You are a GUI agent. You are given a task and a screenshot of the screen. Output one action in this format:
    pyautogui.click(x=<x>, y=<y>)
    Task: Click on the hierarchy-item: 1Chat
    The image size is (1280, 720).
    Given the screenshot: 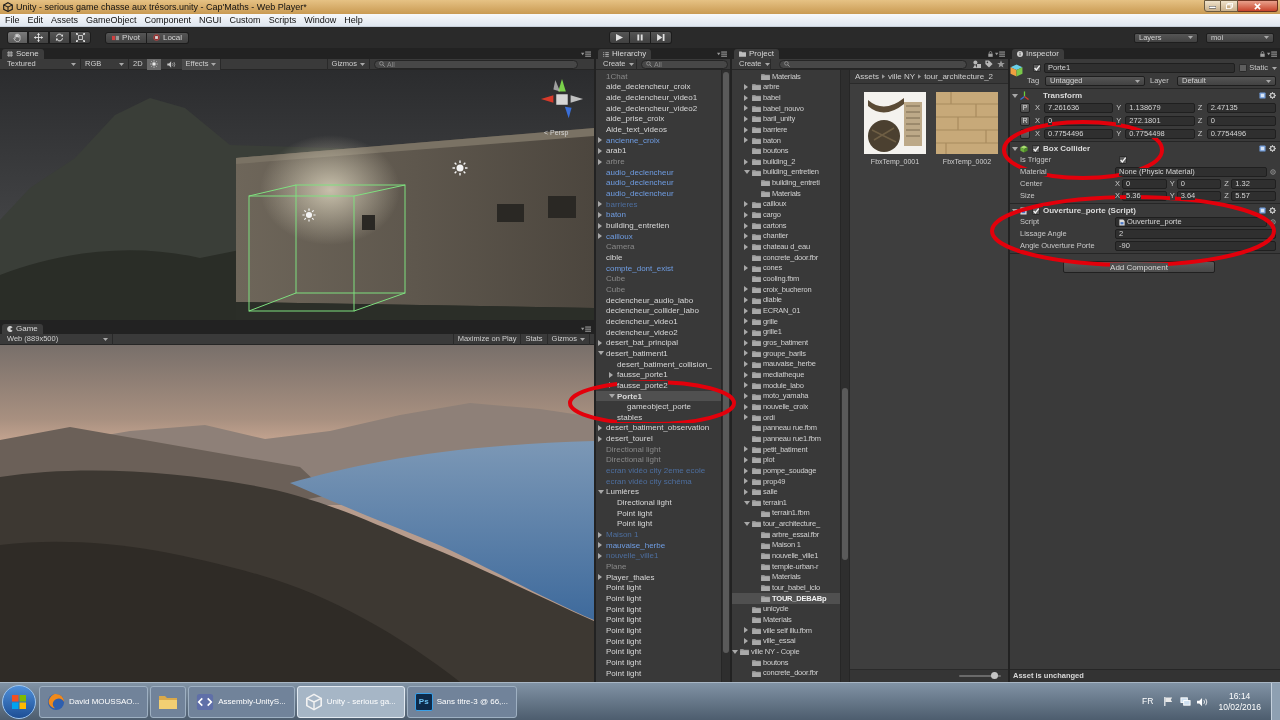 What is the action you would take?
    pyautogui.click(x=617, y=76)
    